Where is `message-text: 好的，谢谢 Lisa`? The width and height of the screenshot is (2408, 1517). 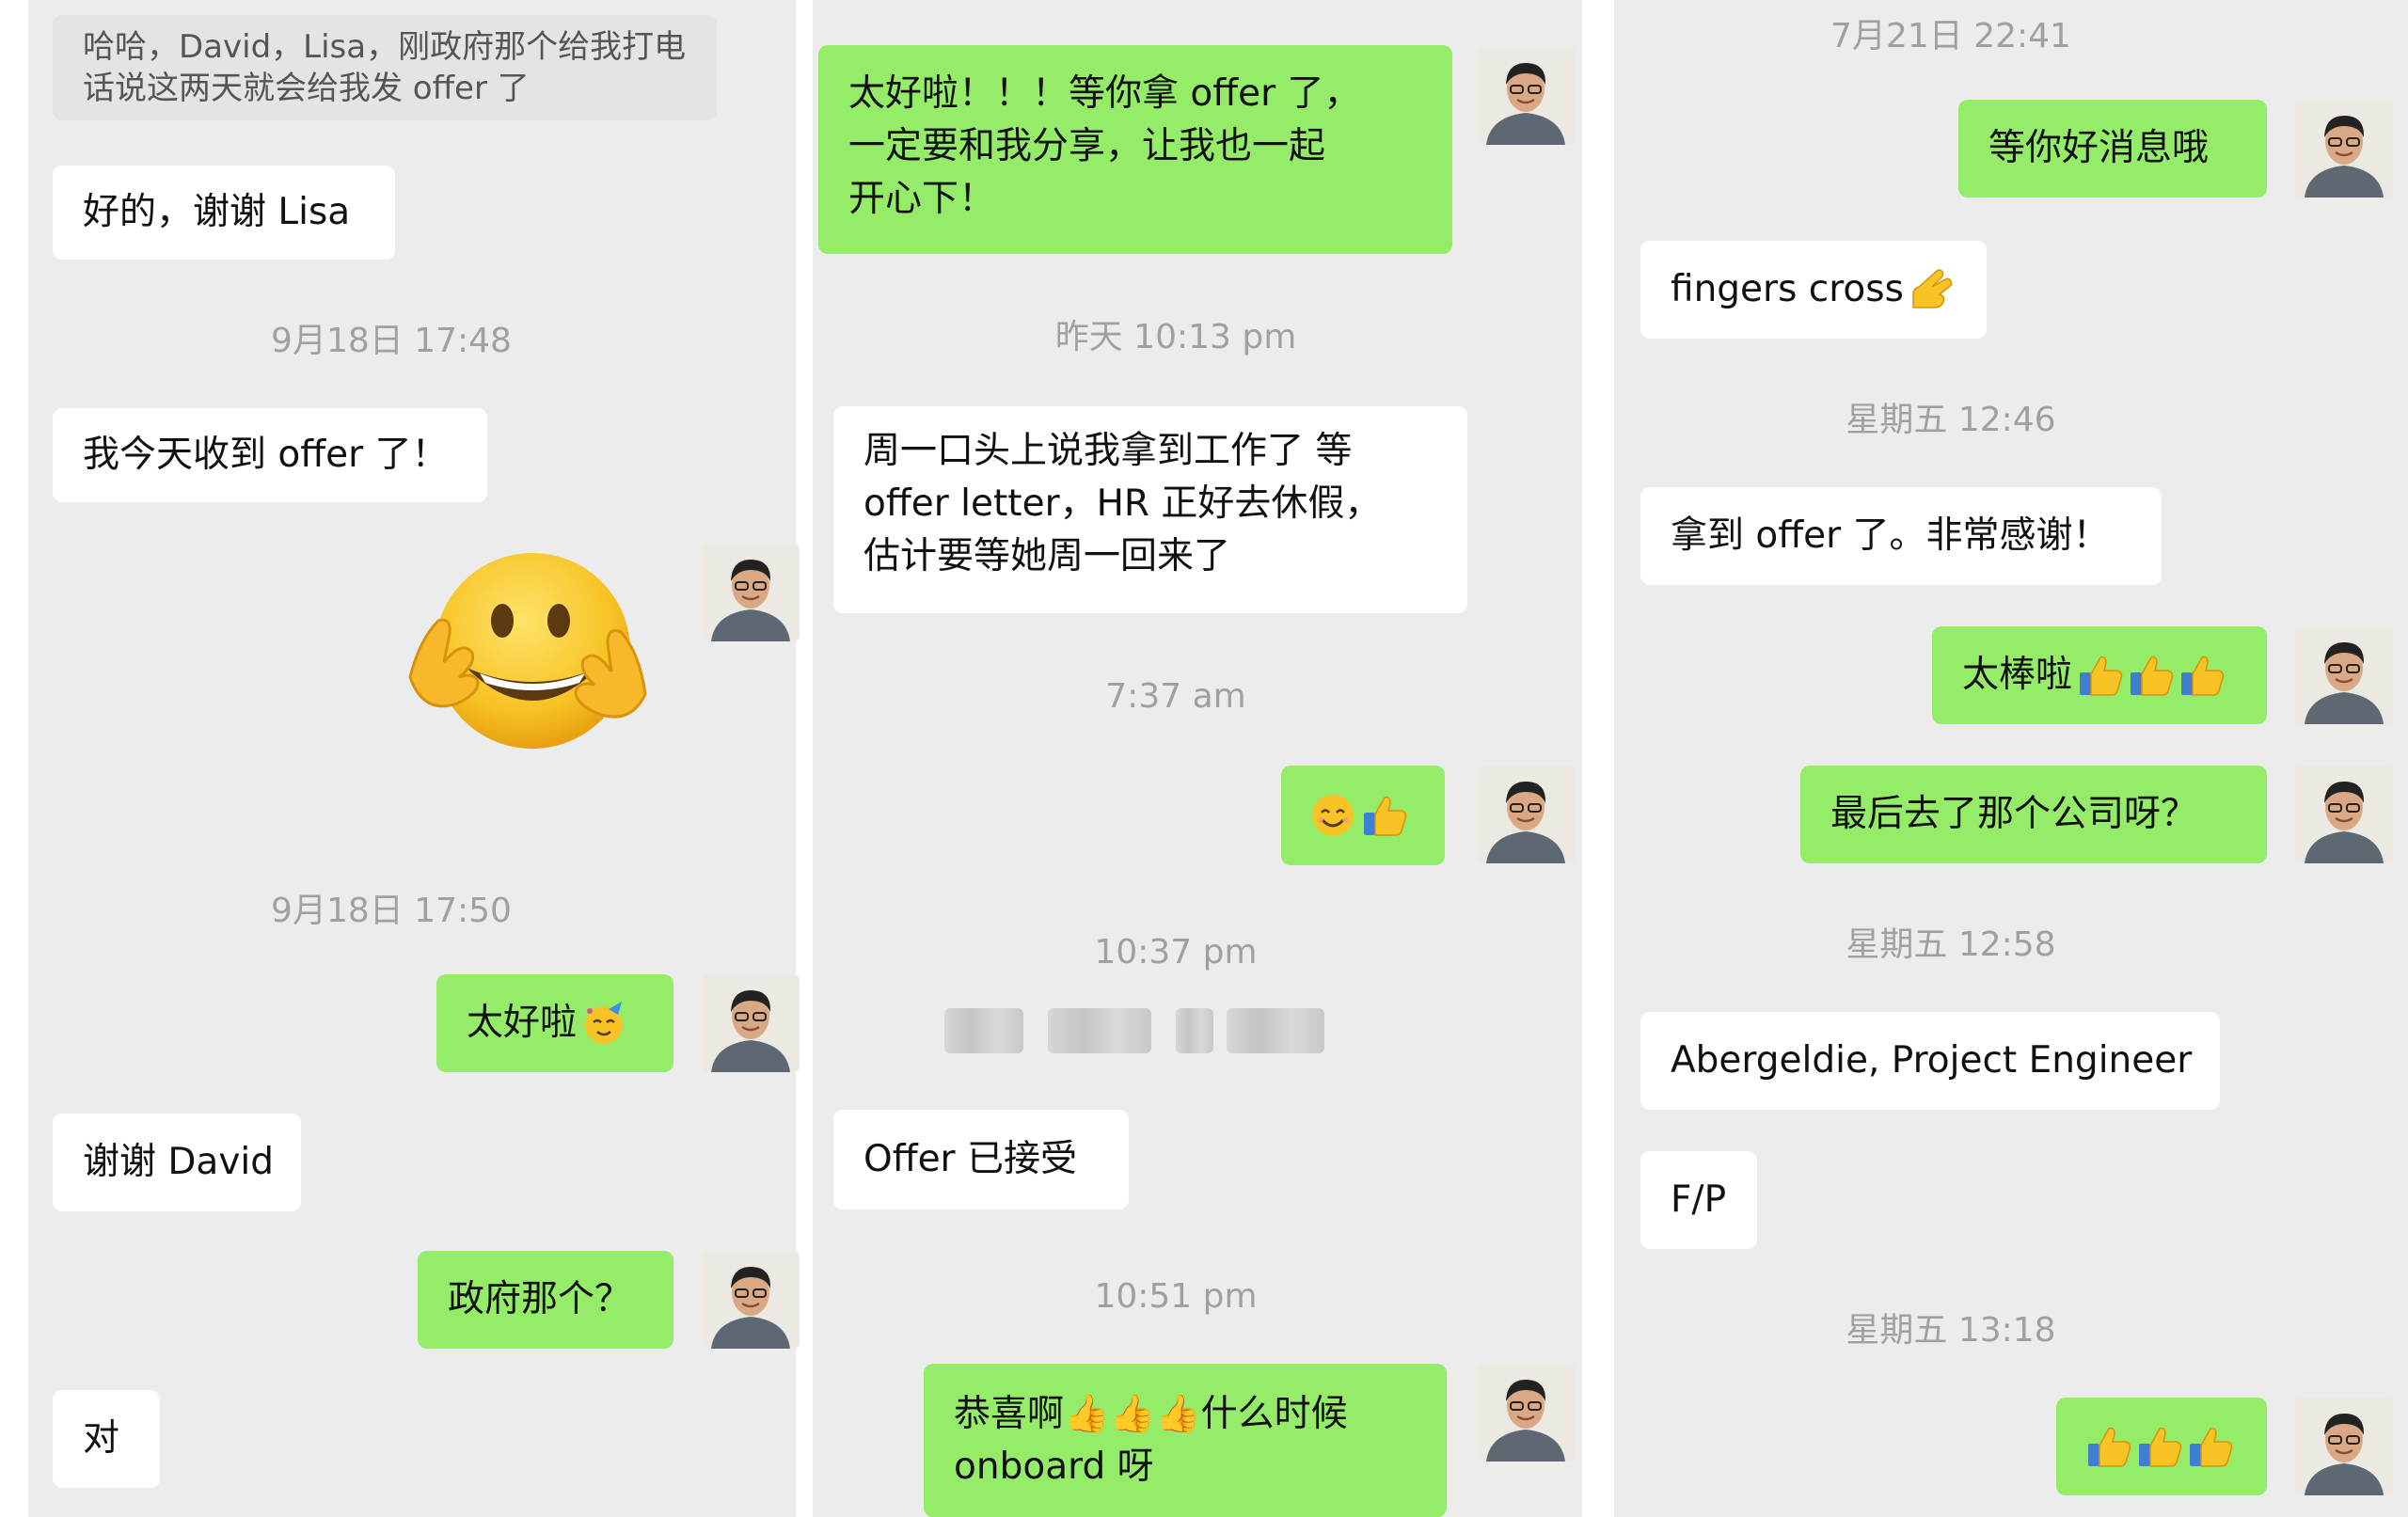 message-text: 好的，谢谢 Lisa is located at coordinates (217, 212).